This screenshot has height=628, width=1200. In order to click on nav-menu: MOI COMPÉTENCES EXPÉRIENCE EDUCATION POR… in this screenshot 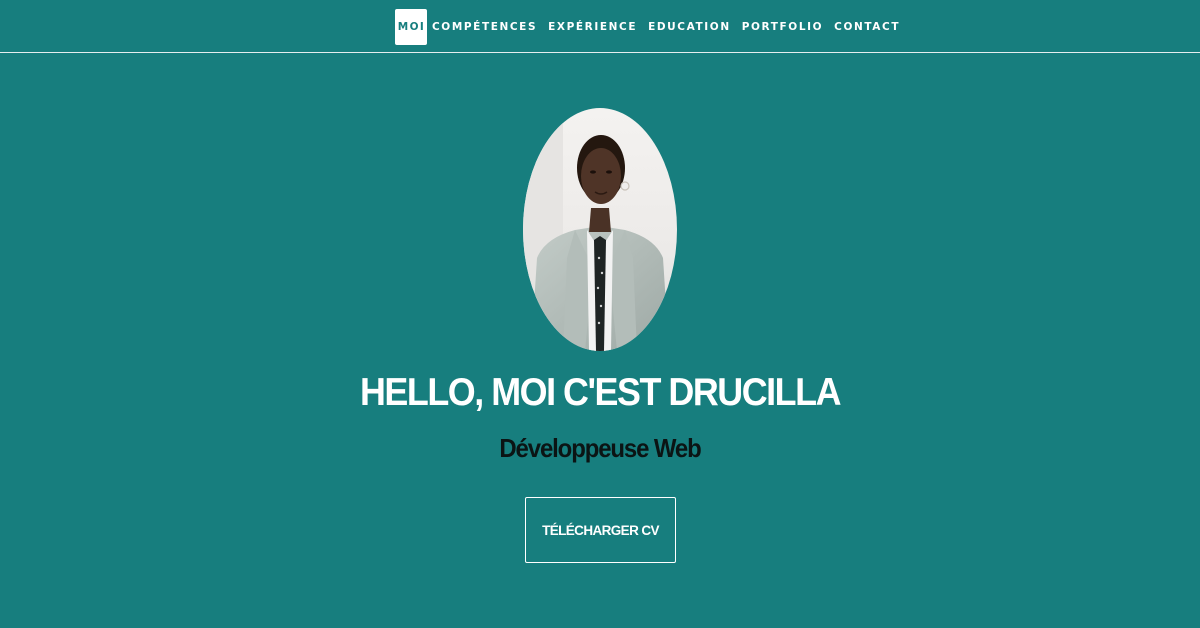, I will do `click(653, 27)`.